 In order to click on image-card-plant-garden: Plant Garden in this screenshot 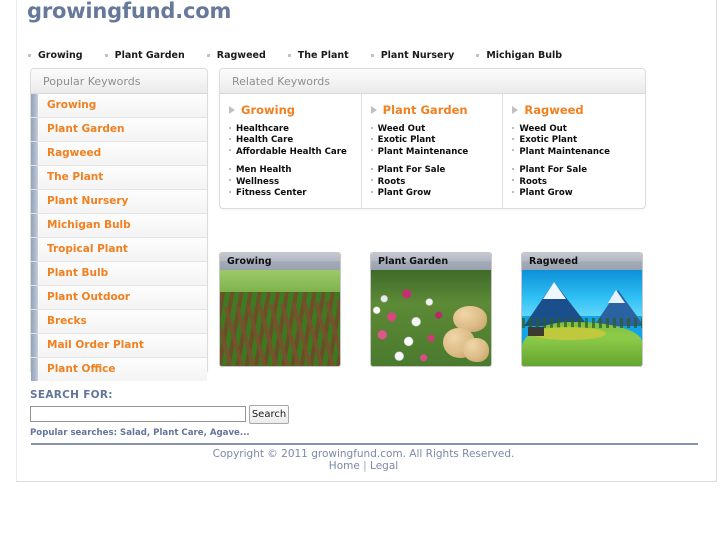, I will do `click(431, 309)`.